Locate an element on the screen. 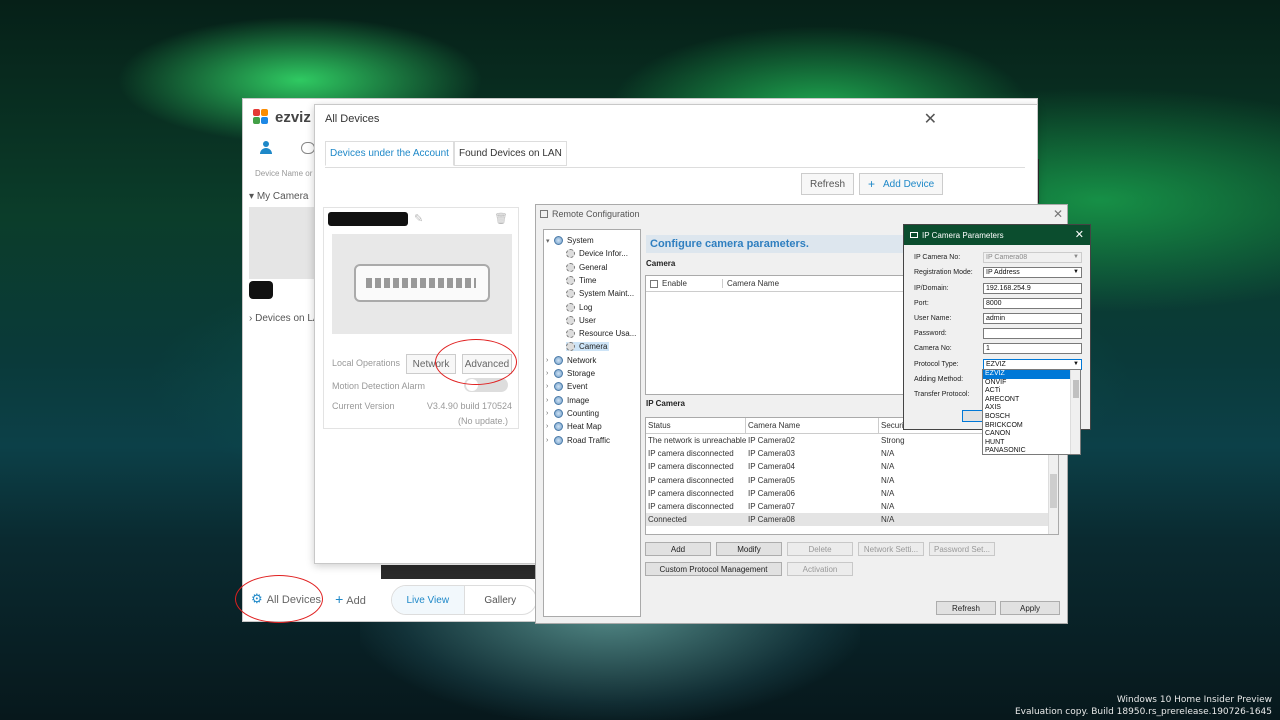  protocol-option: EZVIZ is located at coordinates (1031, 374).